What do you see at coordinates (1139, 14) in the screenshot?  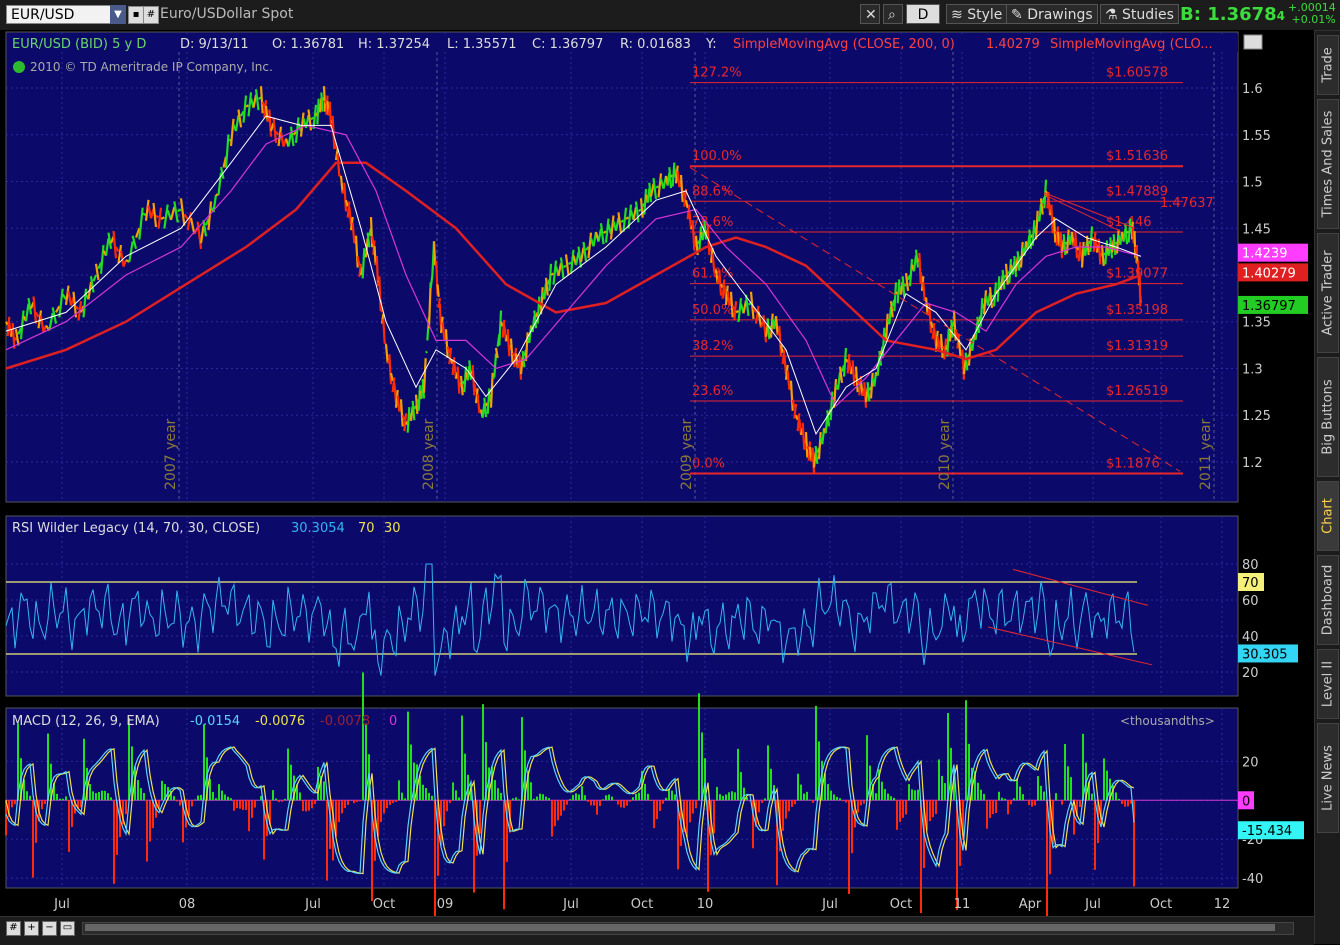 I see `studies-button: ⚗ Studies` at bounding box center [1139, 14].